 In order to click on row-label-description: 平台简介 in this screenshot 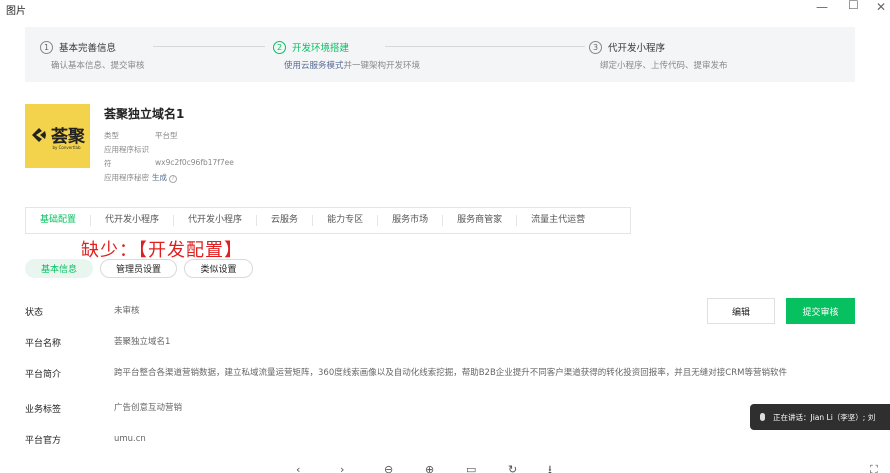, I will do `click(43, 375)`.